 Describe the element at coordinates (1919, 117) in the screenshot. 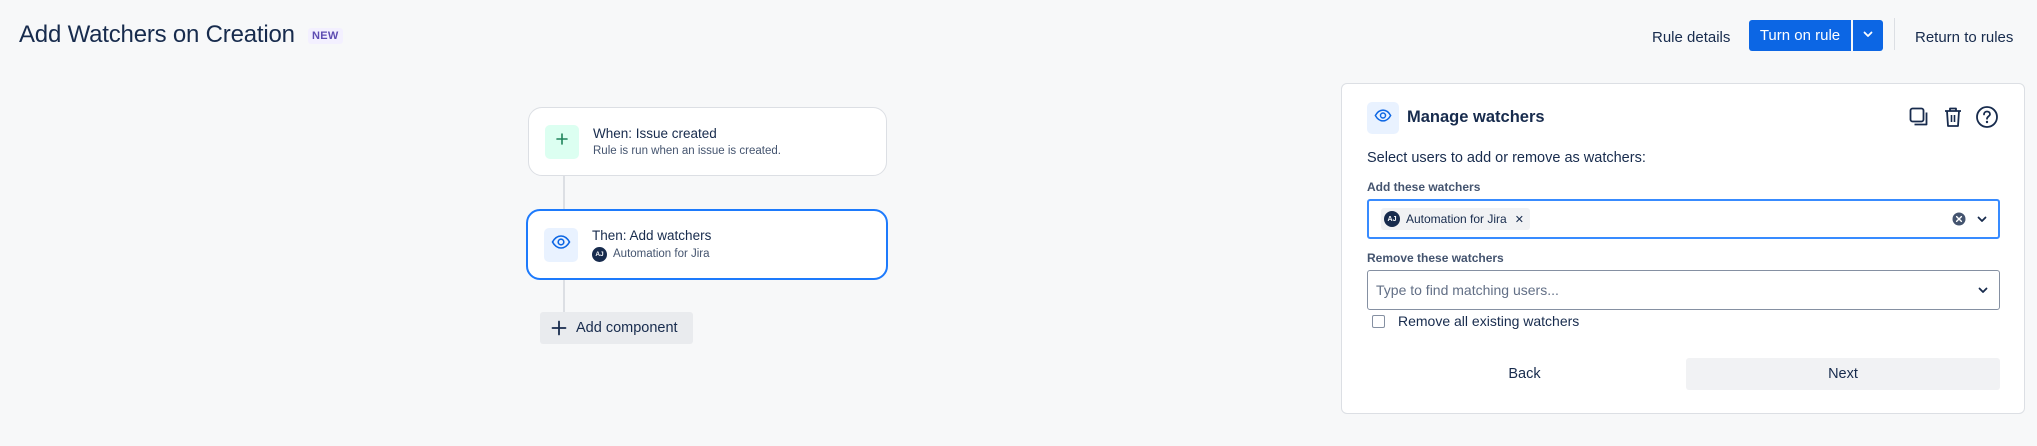

I see `duplicate-icon` at that location.